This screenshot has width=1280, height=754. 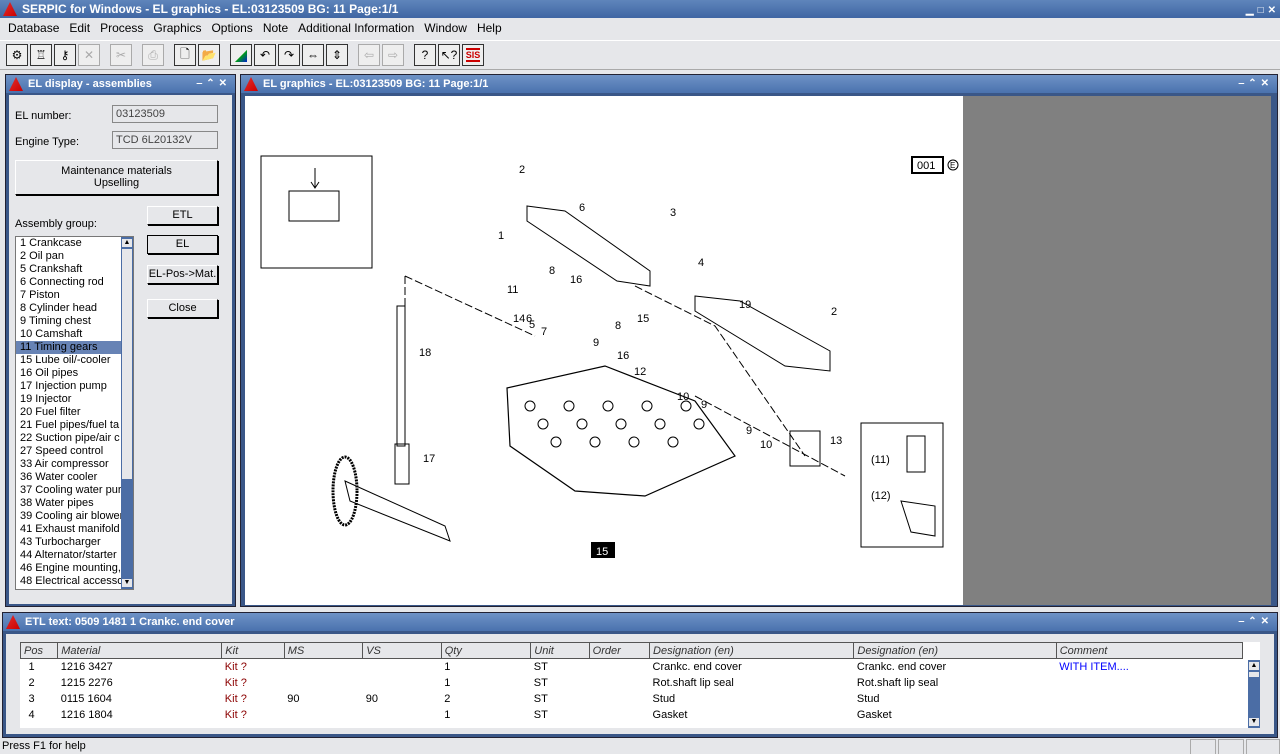 What do you see at coordinates (560, 650) in the screenshot?
I see `column-header: Unit` at bounding box center [560, 650].